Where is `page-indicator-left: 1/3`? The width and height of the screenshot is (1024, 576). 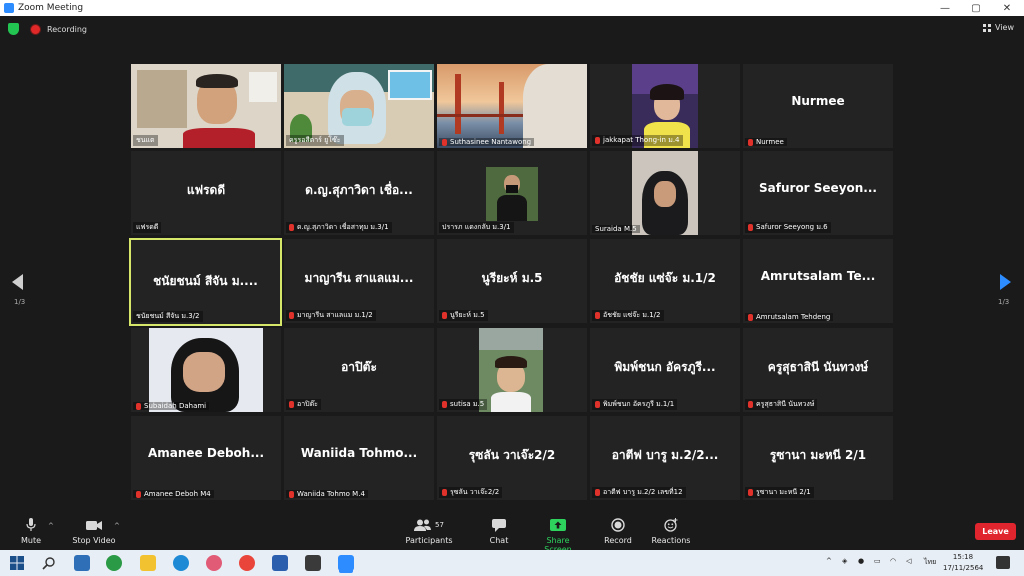
page-indicator-left: 1/3 is located at coordinates (20, 302).